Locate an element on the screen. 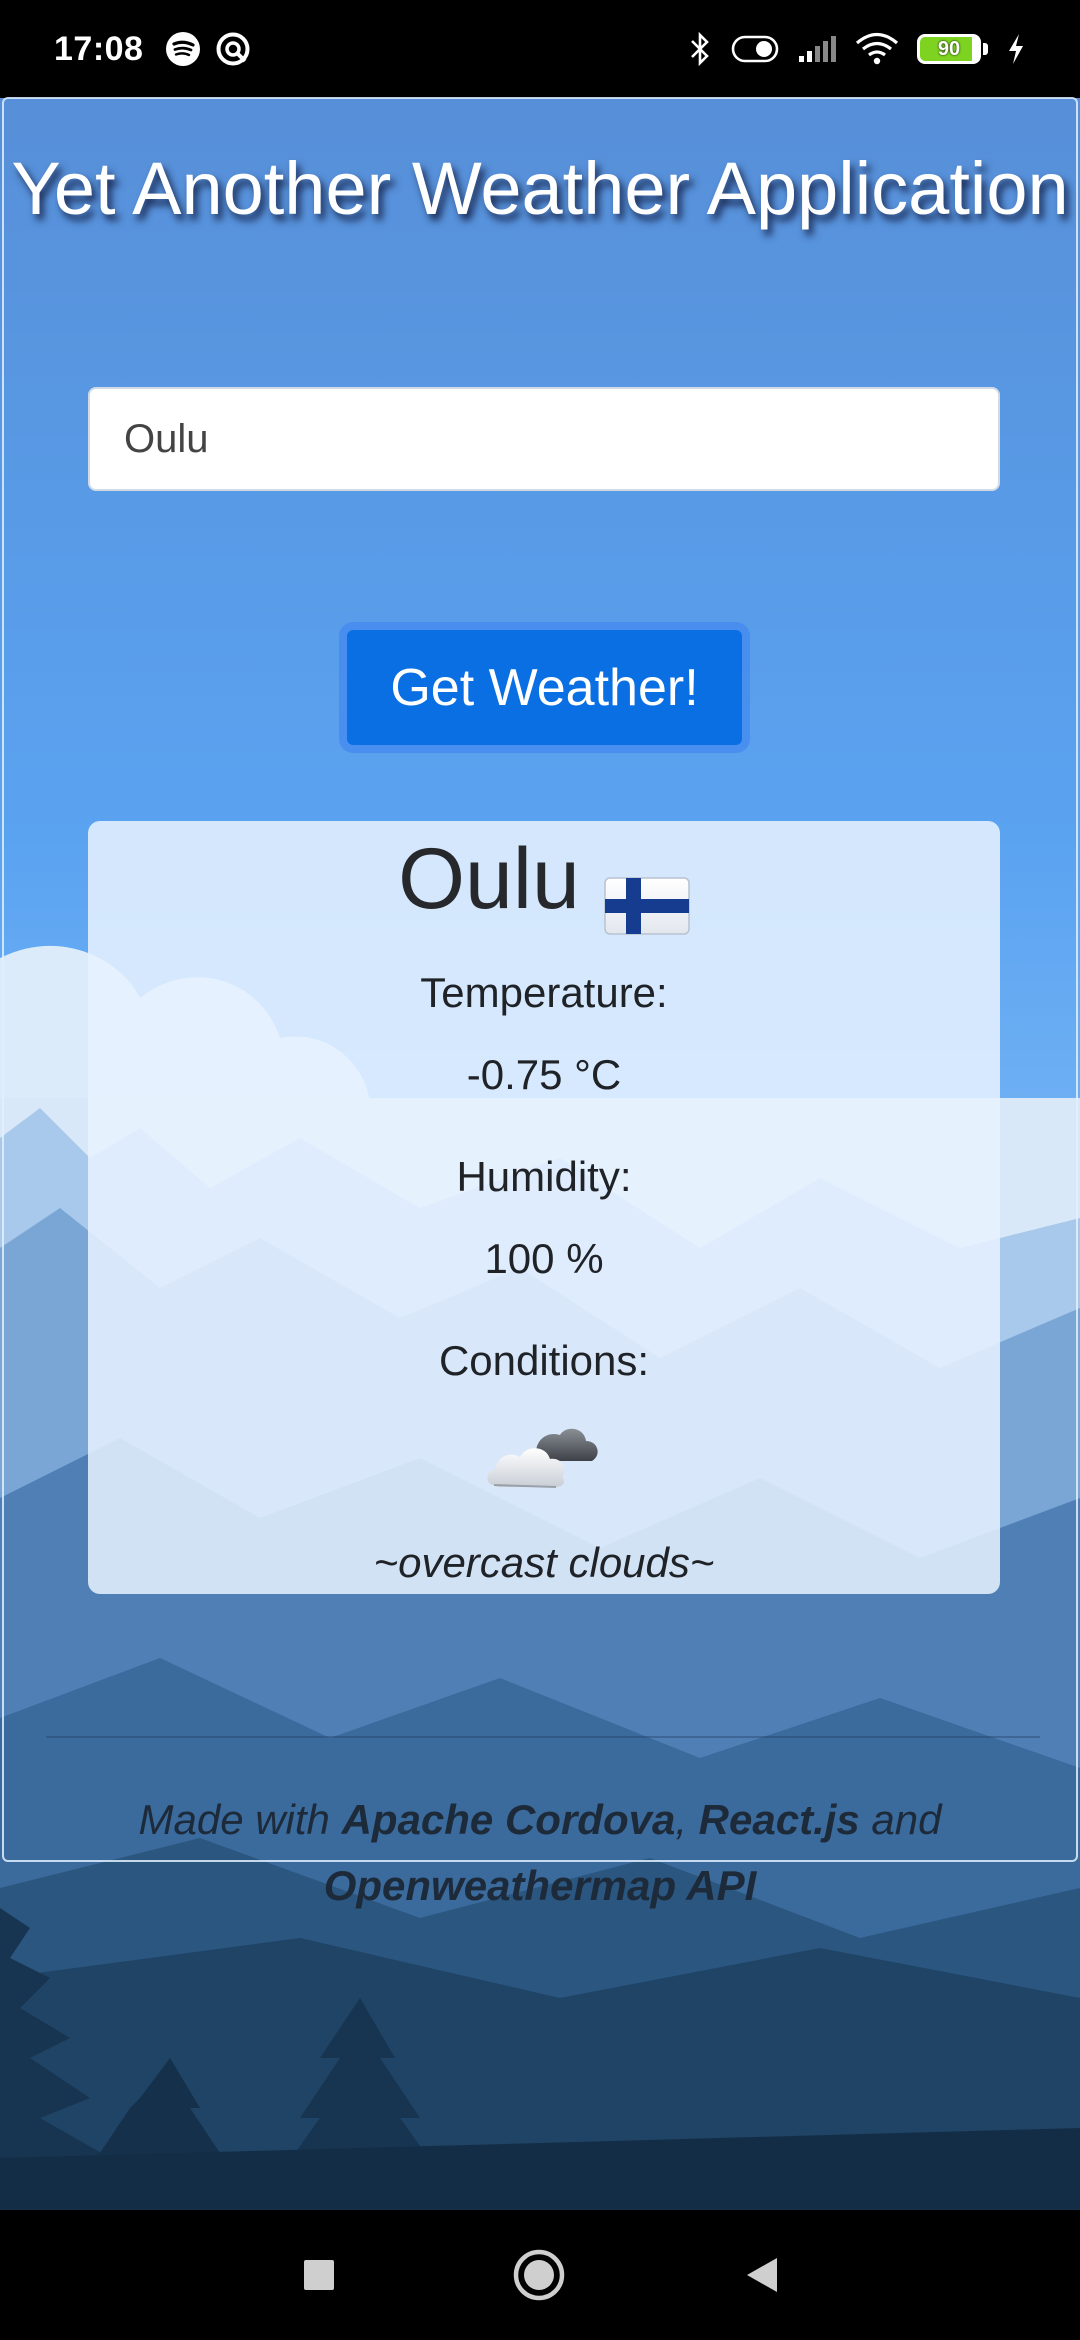  app-title: Yet Another Weather Application is located at coordinates (540, 188).